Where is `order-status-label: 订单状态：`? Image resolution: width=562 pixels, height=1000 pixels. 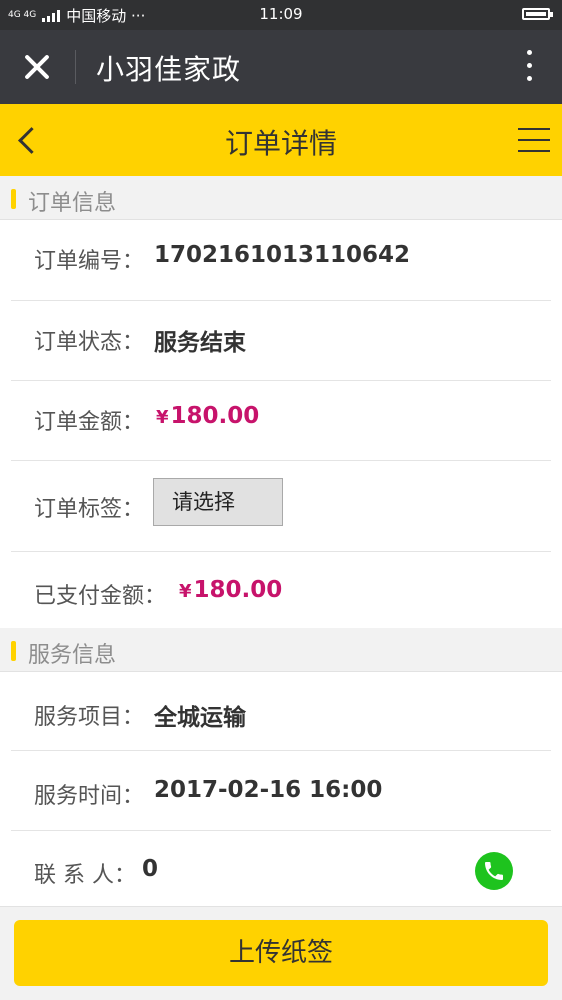 order-status-label: 订单状态： is located at coordinates (89, 342).